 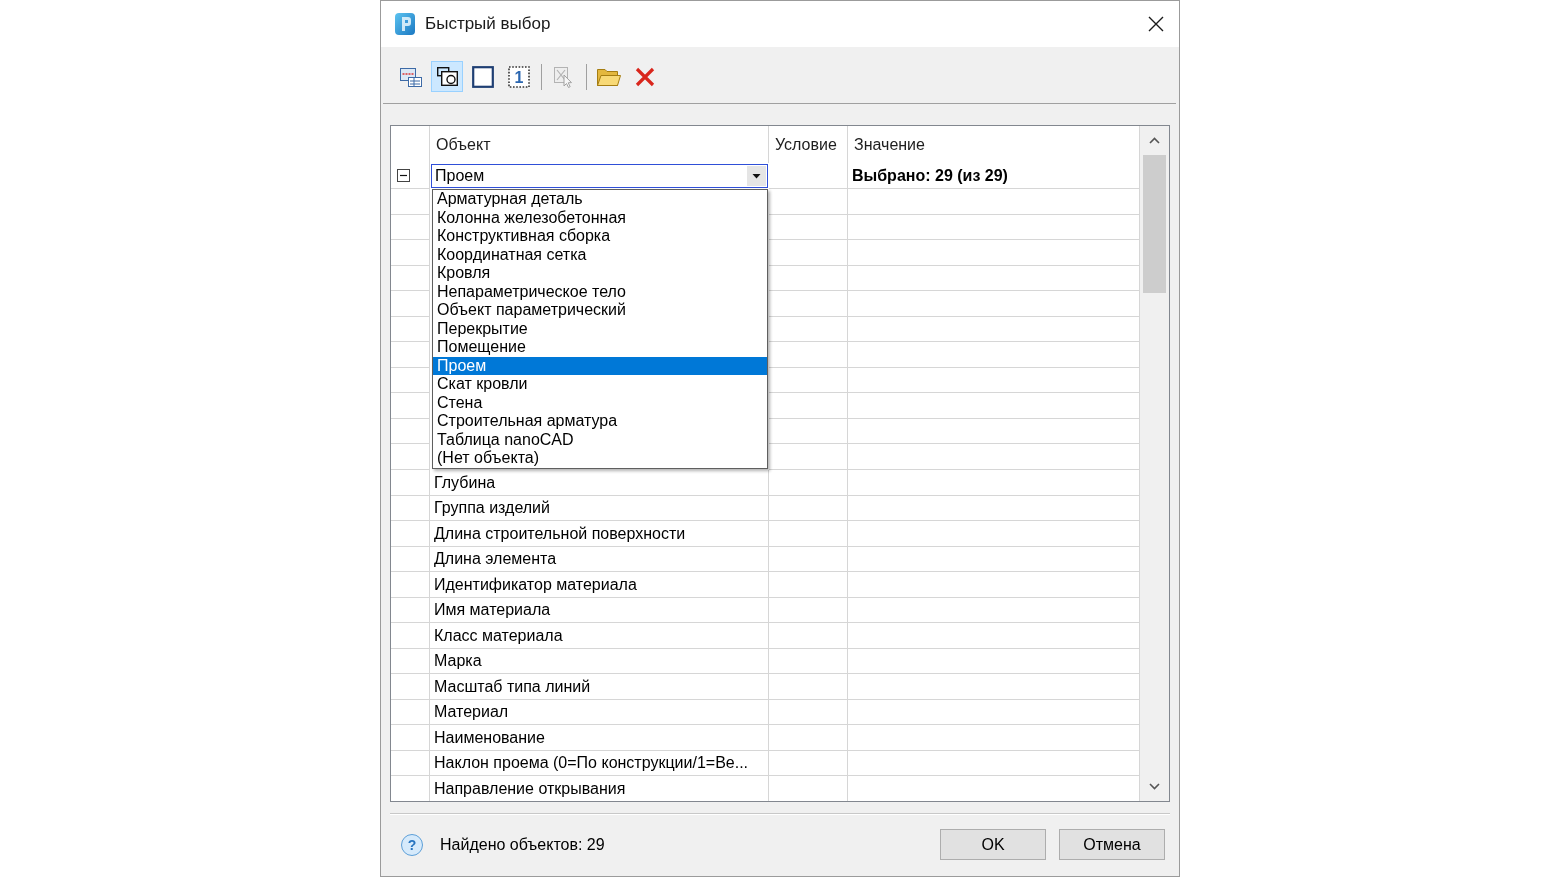 What do you see at coordinates (564, 76) in the screenshot?
I see `cursor-select-icon` at bounding box center [564, 76].